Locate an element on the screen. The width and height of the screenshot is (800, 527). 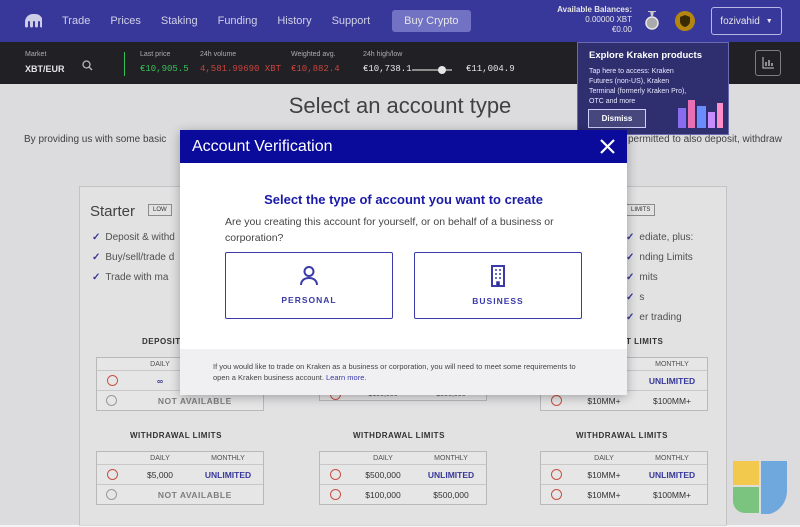
help-widget-icon is located at coordinates (760, 486).